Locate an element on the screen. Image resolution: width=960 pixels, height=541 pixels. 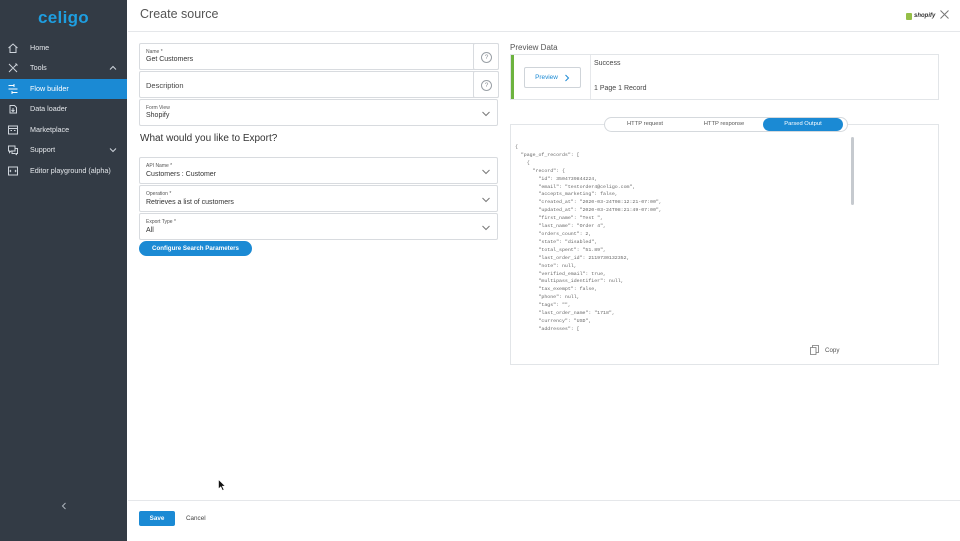
success-indicator-bar is located at coordinates (512, 77).